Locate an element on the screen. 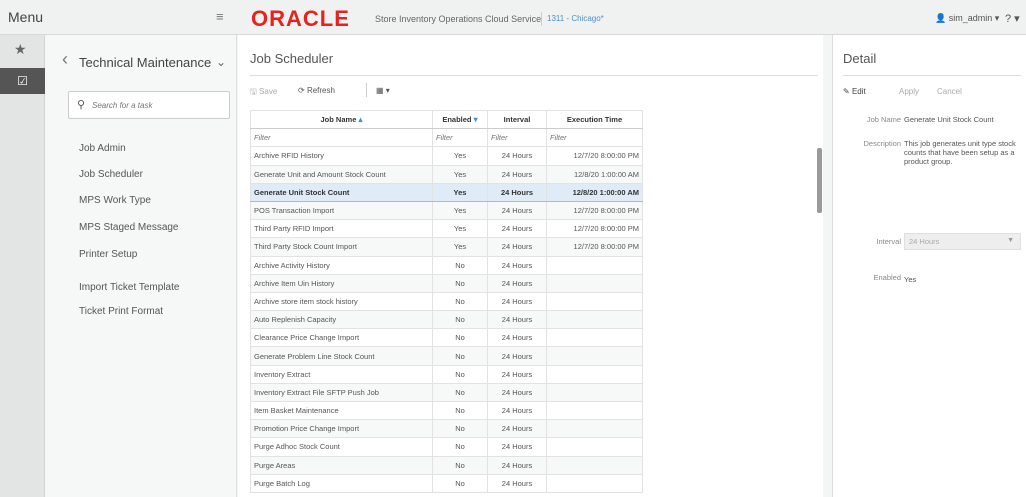 Image resolution: width=1026 pixels, height=497 pixels. nav-item-import-ticket-template: Import Ticket Template is located at coordinates (129, 287).